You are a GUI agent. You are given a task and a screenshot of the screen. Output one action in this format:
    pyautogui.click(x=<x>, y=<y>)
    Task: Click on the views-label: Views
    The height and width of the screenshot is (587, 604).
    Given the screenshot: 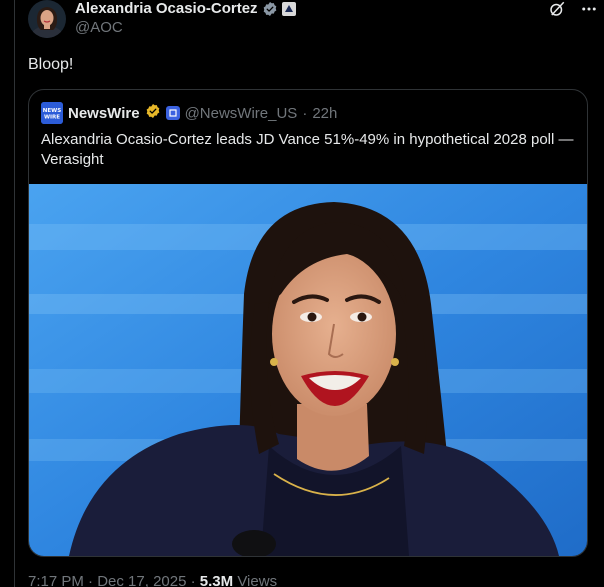 What is the action you would take?
    pyautogui.click(x=257, y=580)
    